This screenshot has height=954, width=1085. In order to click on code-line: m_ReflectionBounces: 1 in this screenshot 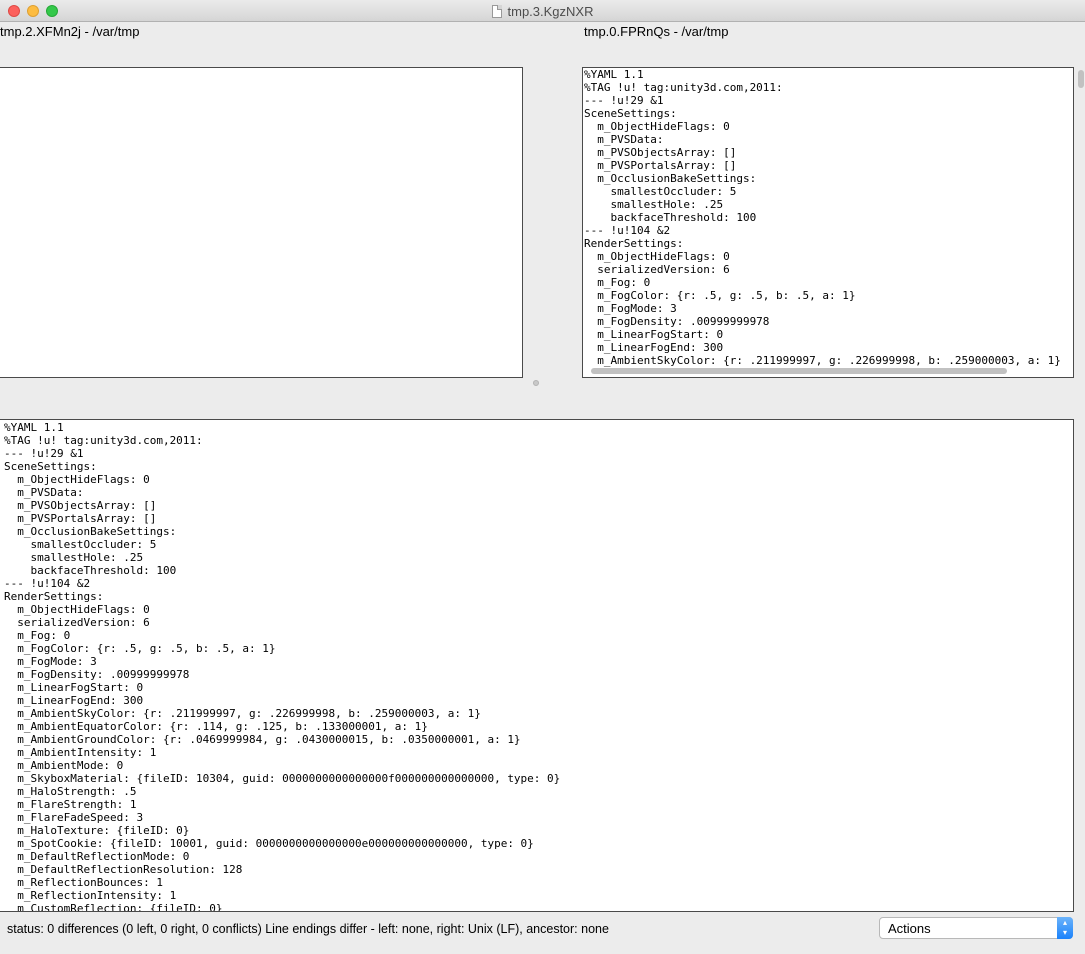, I will do `click(83, 882)`.